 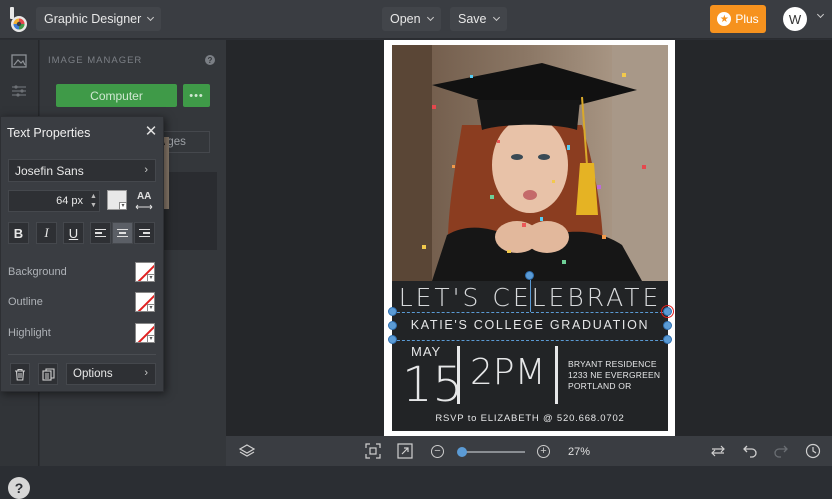 I want to click on align-right-button, so click(x=144, y=233).